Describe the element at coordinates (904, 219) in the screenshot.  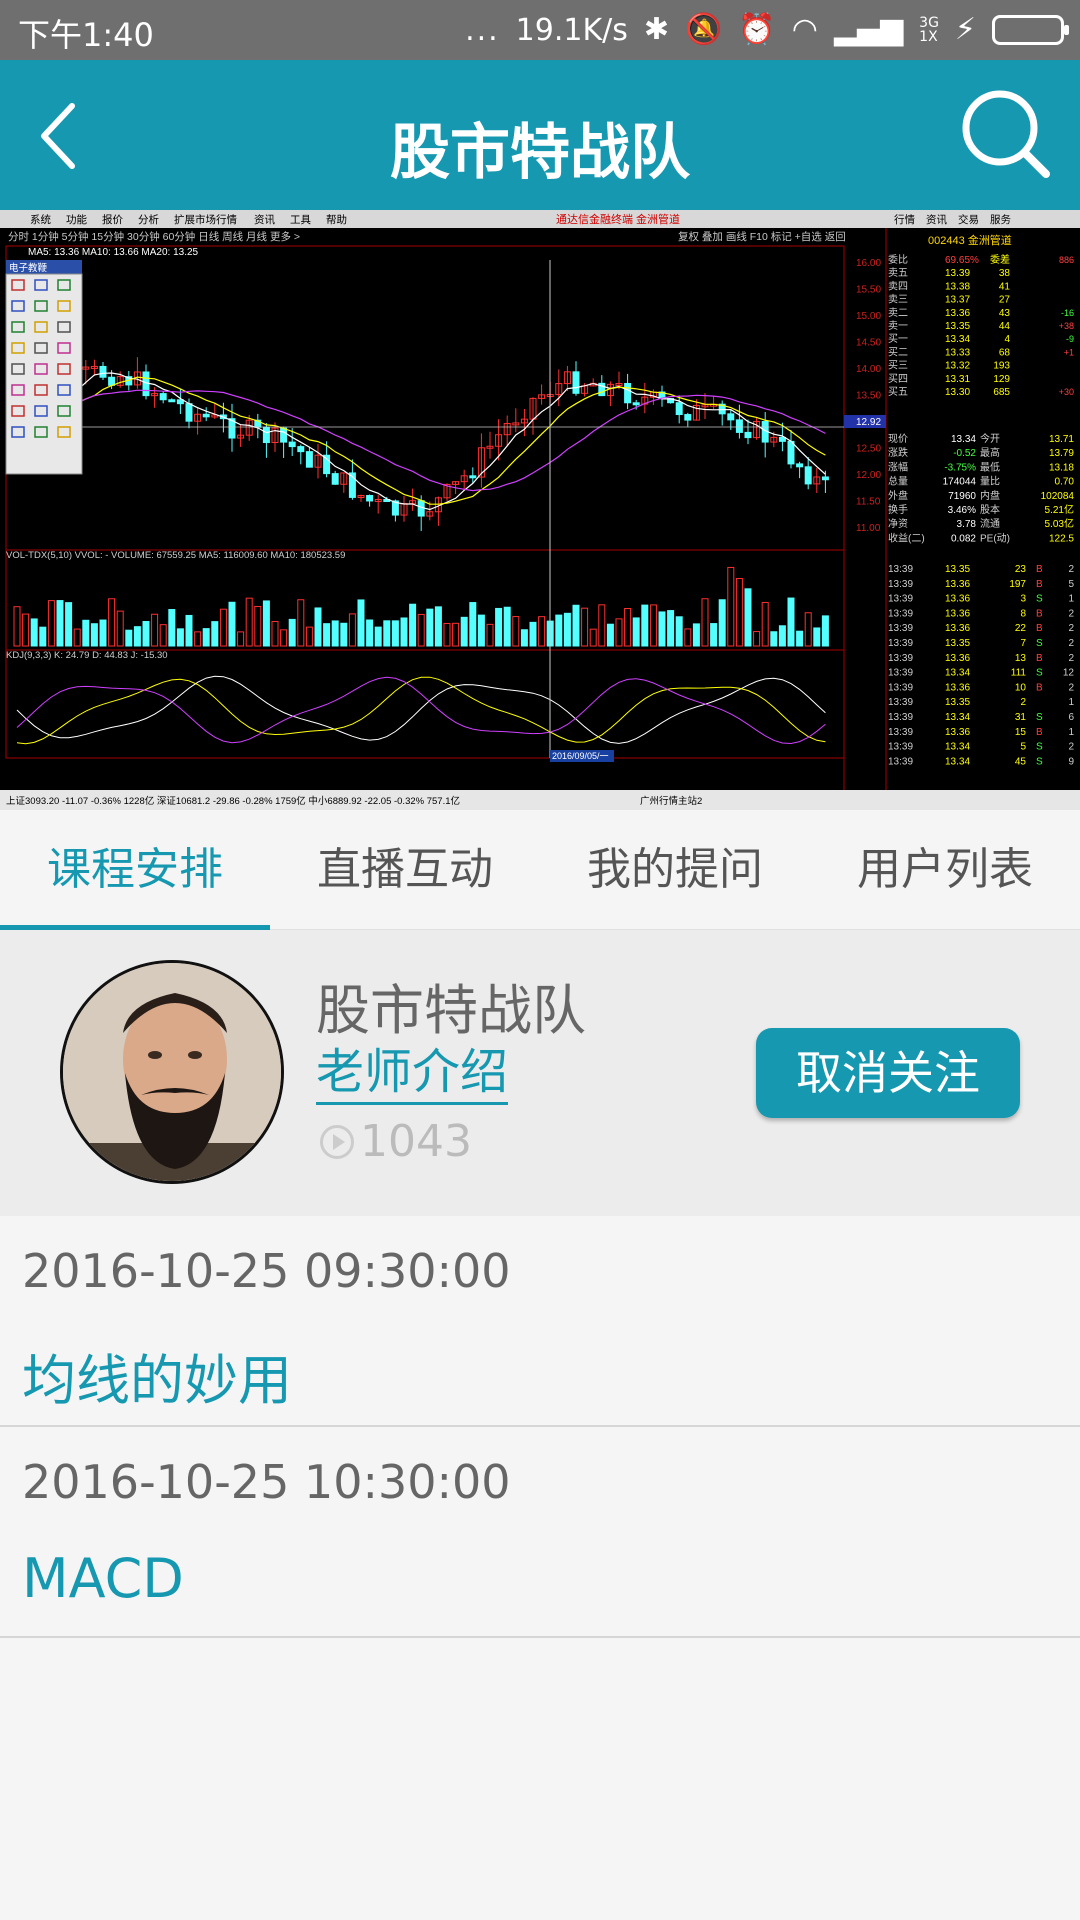
I see `menu-right-item: 行情` at that location.